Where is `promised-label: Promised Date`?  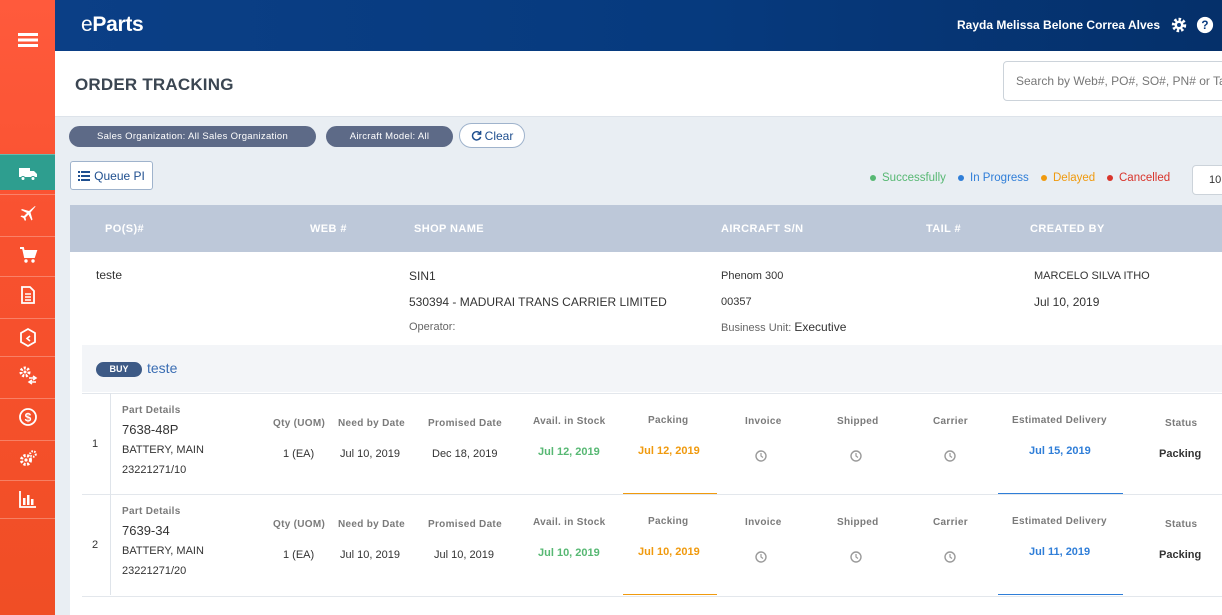
promised-label: Promised Date is located at coordinates (465, 423).